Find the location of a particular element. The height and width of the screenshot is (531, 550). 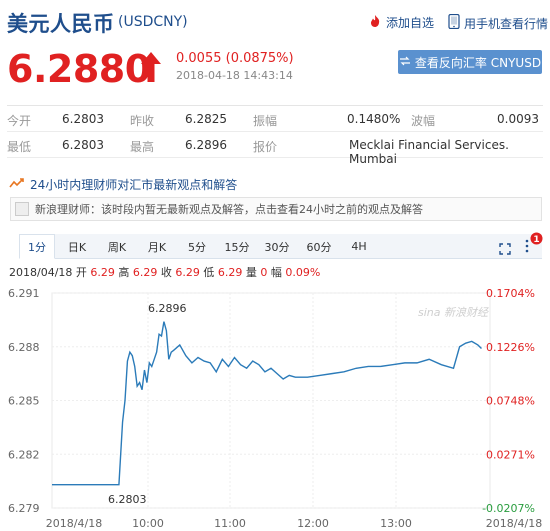

symbol-code: (USDCNY) is located at coordinates (153, 22).